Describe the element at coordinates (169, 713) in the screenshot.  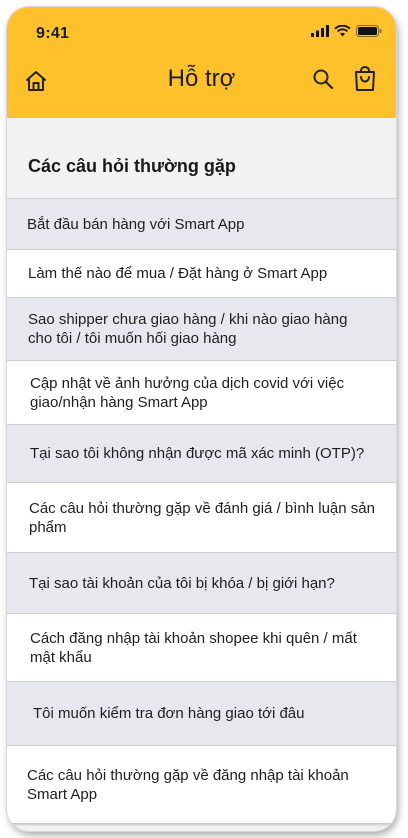
I see `faq-item-label: Tôi muốn kiểm tra đơn hàng giao tới đâu` at that location.